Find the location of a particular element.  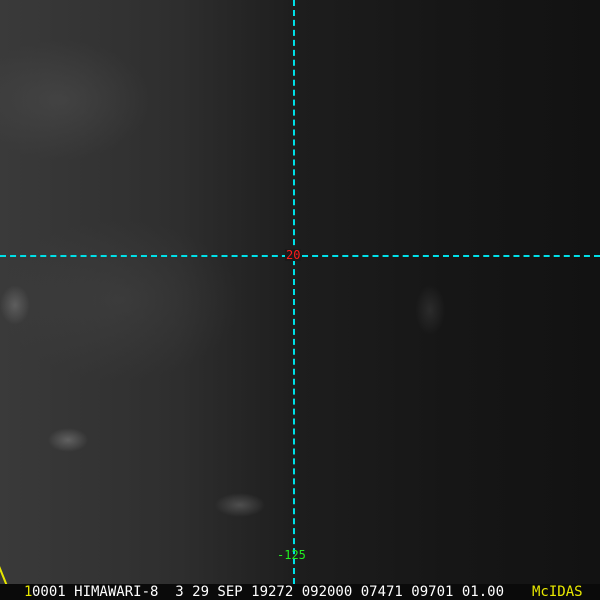

longitude-grid-line is located at coordinates (294, 292).